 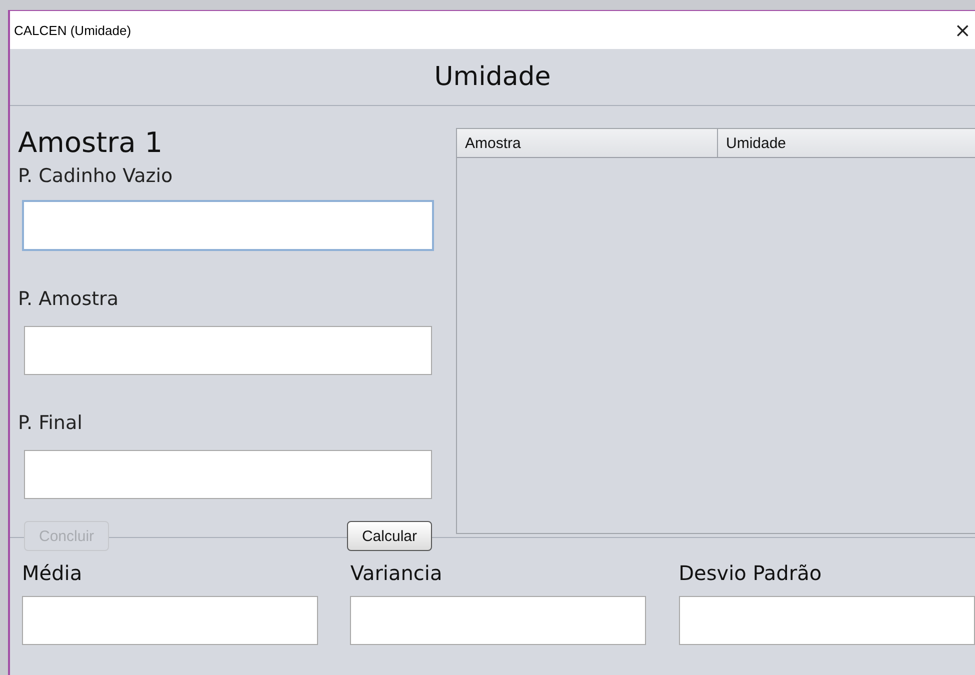 I want to click on field-label: P. Final, so click(x=51, y=423).